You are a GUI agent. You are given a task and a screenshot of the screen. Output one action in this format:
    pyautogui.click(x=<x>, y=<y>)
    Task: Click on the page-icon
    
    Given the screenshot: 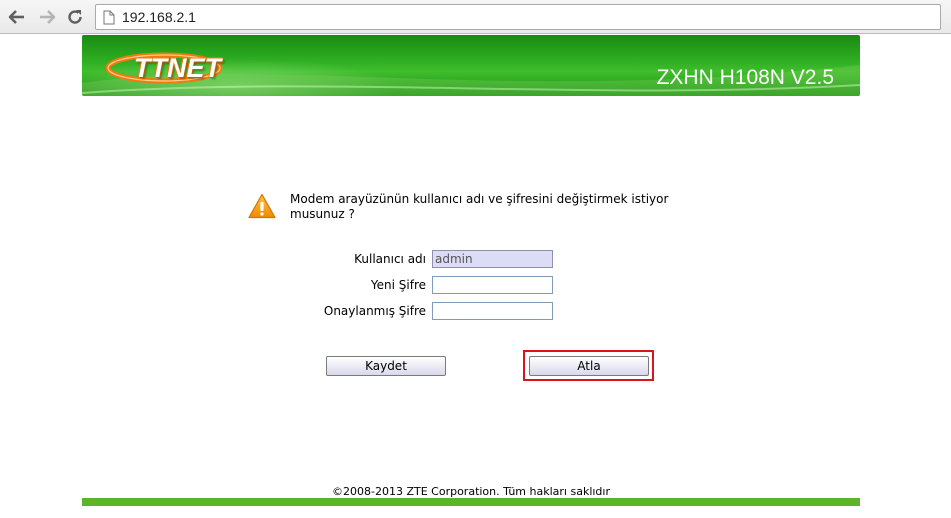 What is the action you would take?
    pyautogui.click(x=109, y=19)
    